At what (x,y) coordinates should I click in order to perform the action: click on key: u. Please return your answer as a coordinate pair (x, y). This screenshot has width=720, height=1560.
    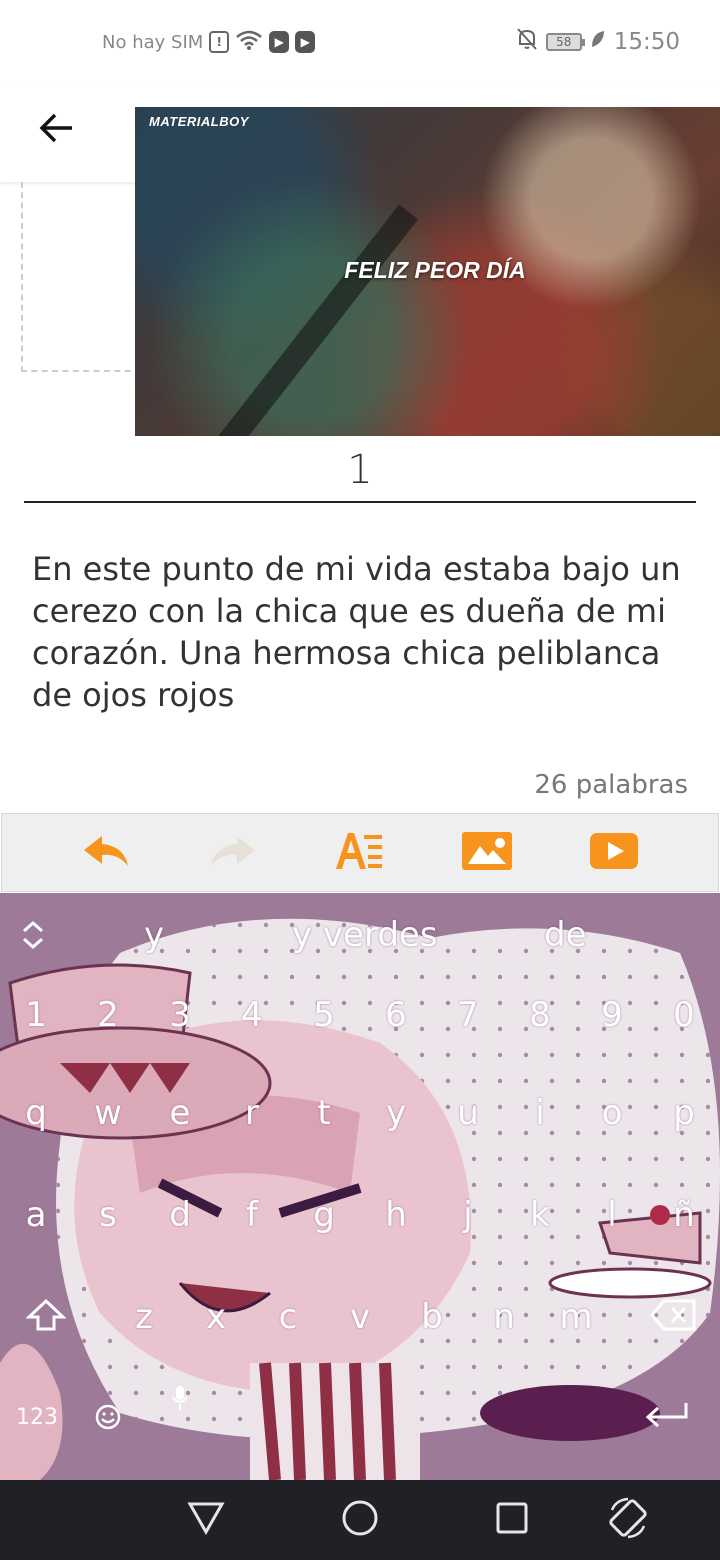
    Looking at the image, I should click on (468, 1113).